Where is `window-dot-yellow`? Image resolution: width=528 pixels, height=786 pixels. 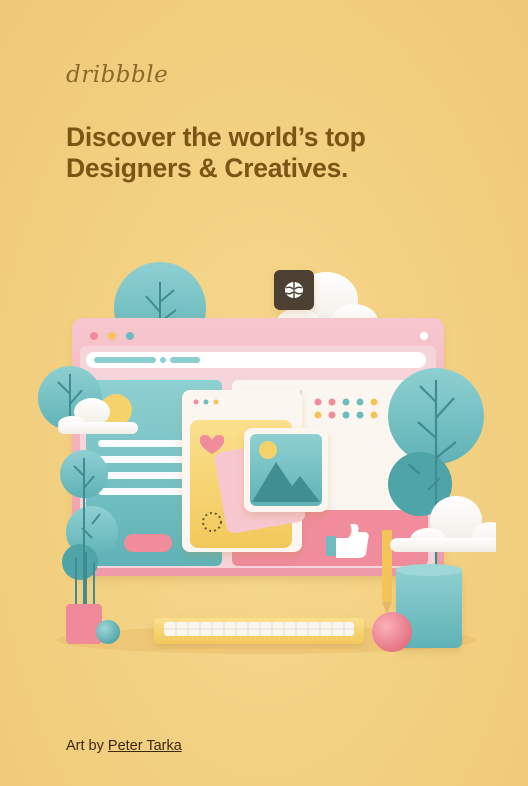
window-dot-yellow is located at coordinates (112, 336).